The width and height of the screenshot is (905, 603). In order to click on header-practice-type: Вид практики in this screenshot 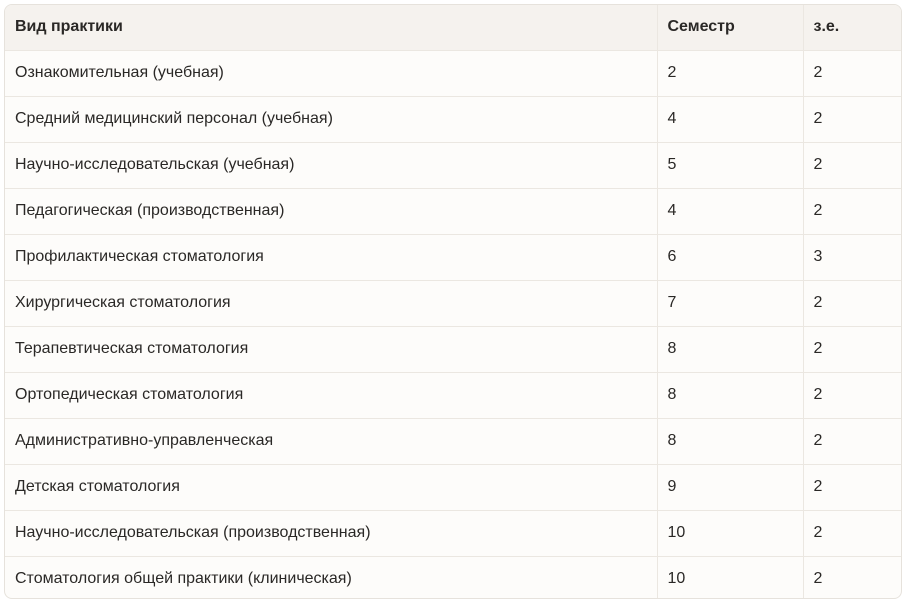, I will do `click(331, 28)`.